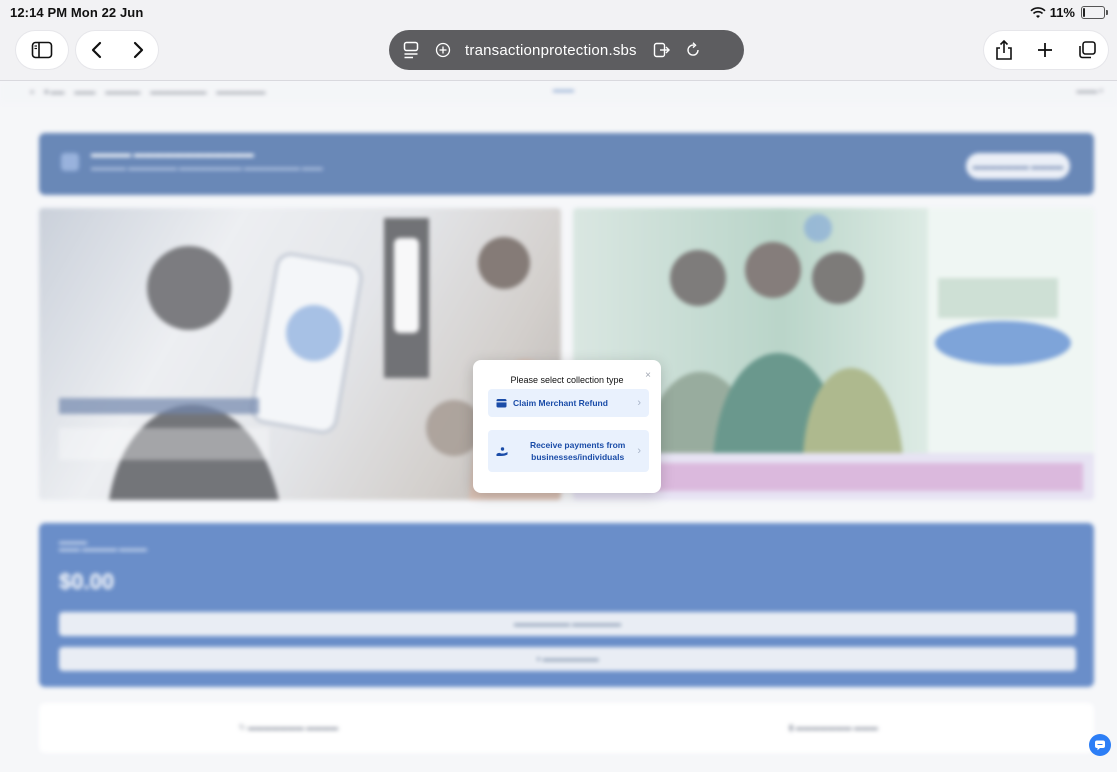  Describe the element at coordinates (1038, 12) in the screenshot. I see `wifi-icon` at that location.